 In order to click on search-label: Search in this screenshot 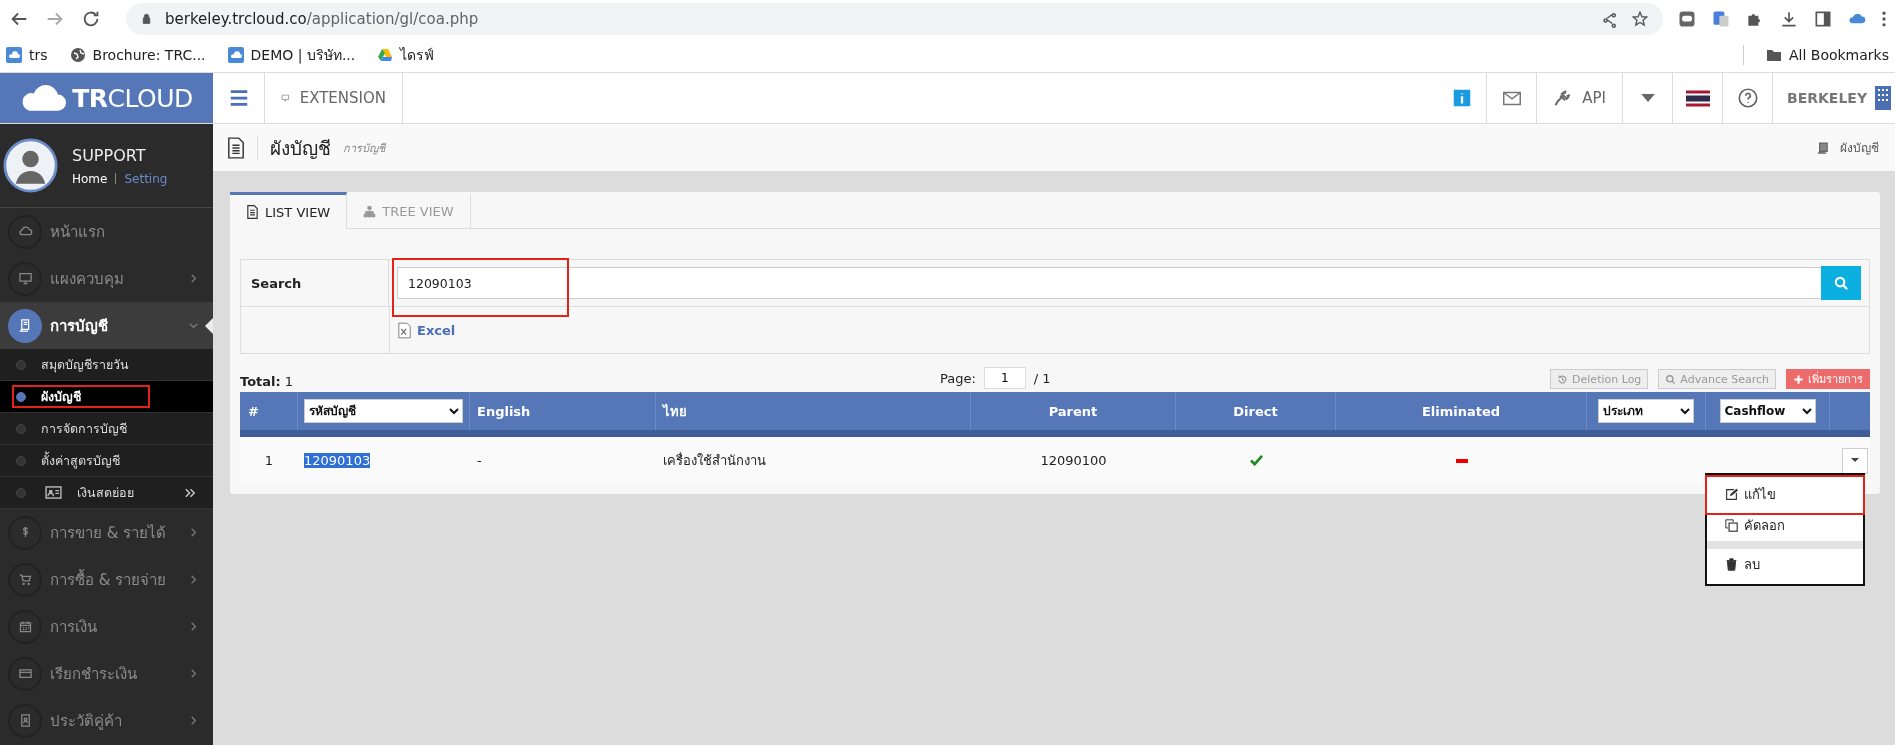, I will do `click(315, 283)`.